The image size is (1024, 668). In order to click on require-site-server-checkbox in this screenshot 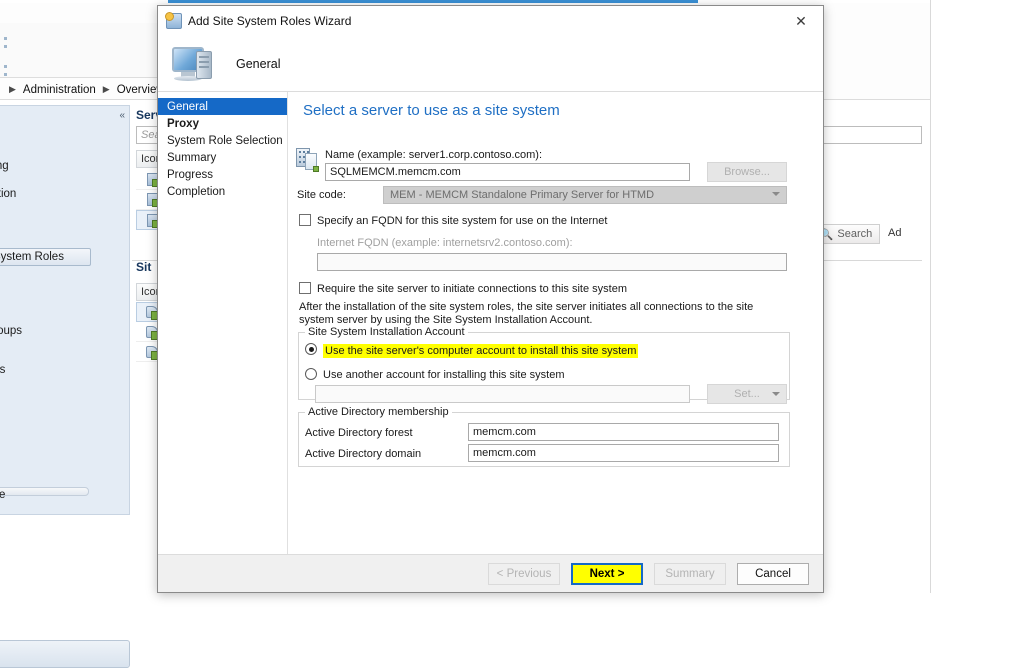, I will do `click(305, 288)`.